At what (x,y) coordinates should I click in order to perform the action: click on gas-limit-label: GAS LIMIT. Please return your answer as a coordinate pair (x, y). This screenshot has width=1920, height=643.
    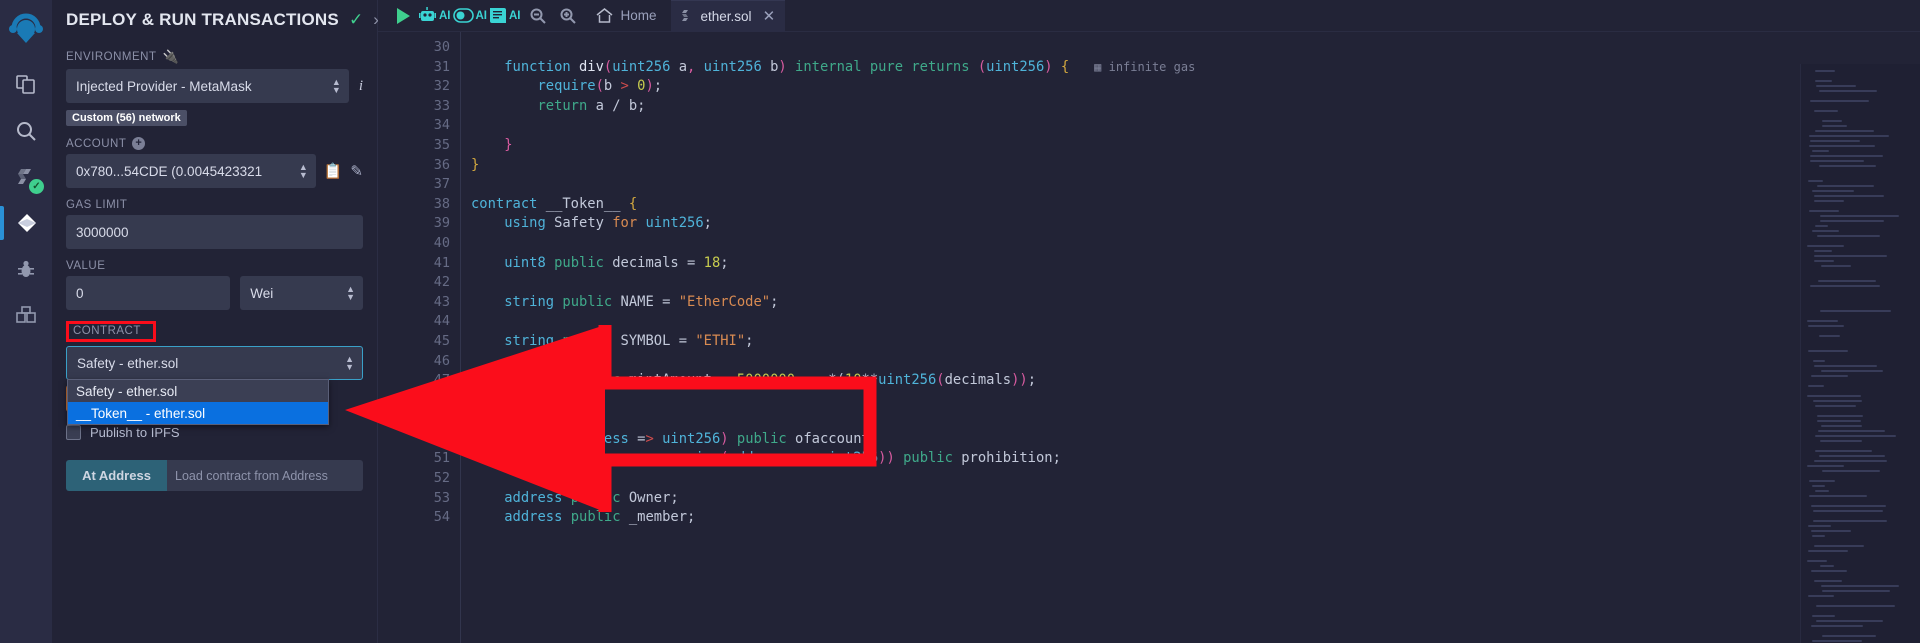
    Looking at the image, I should click on (97, 205).